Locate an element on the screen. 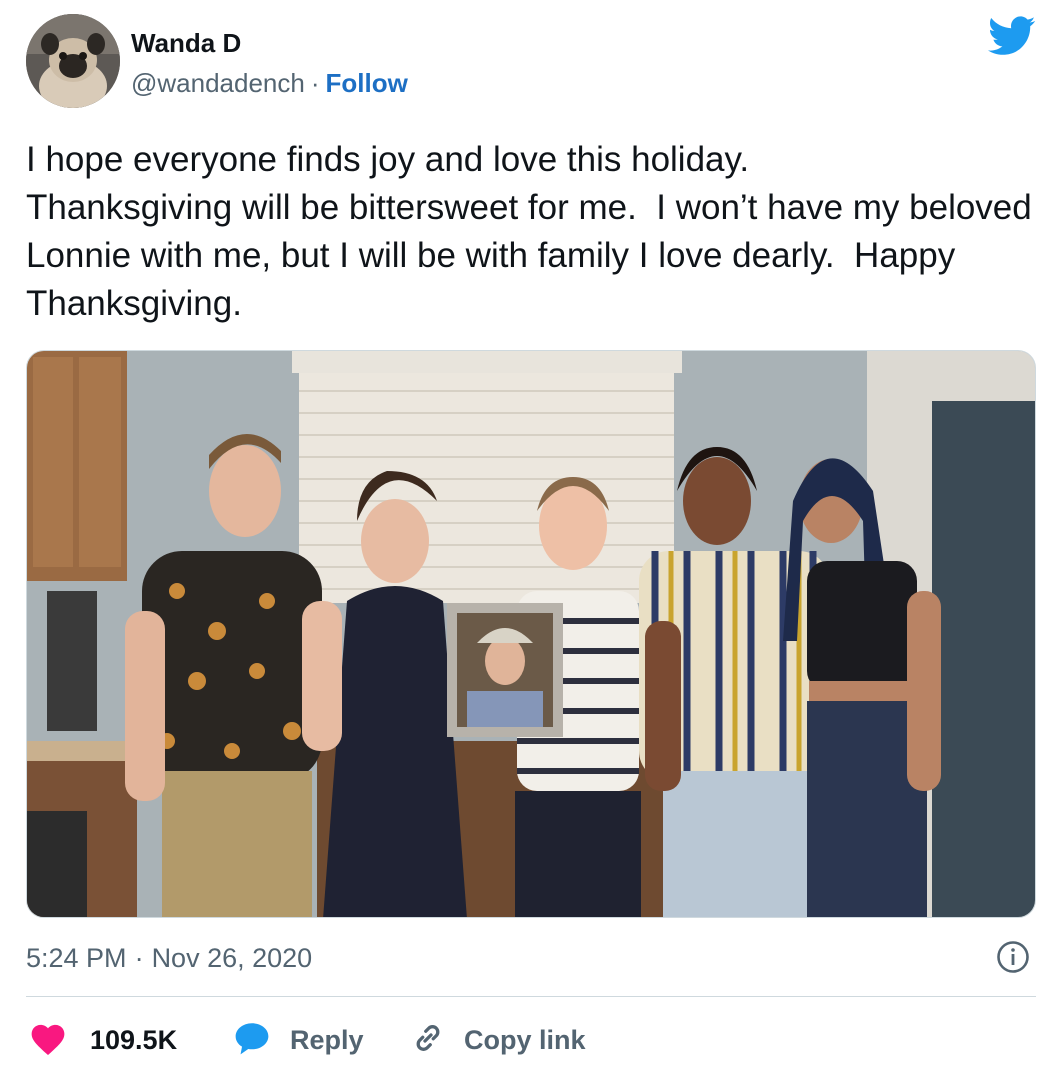  tweet-time: 5:24 PM is located at coordinates (76, 958).